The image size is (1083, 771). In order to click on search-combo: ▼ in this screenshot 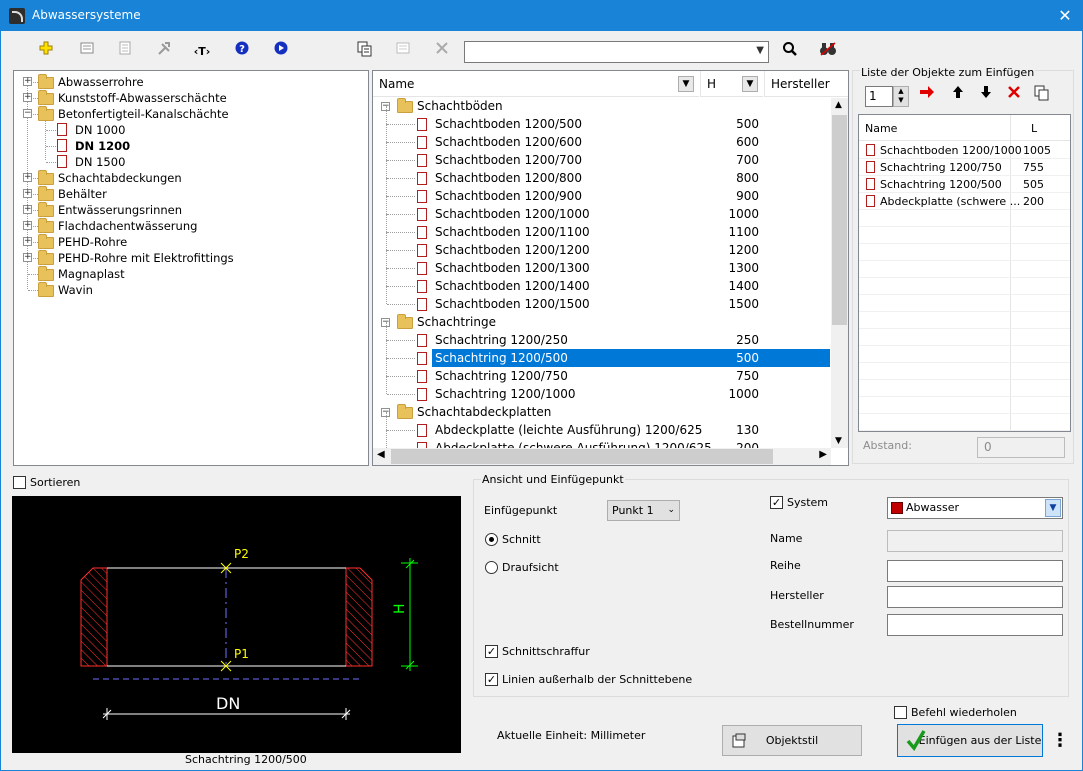, I will do `click(616, 52)`.